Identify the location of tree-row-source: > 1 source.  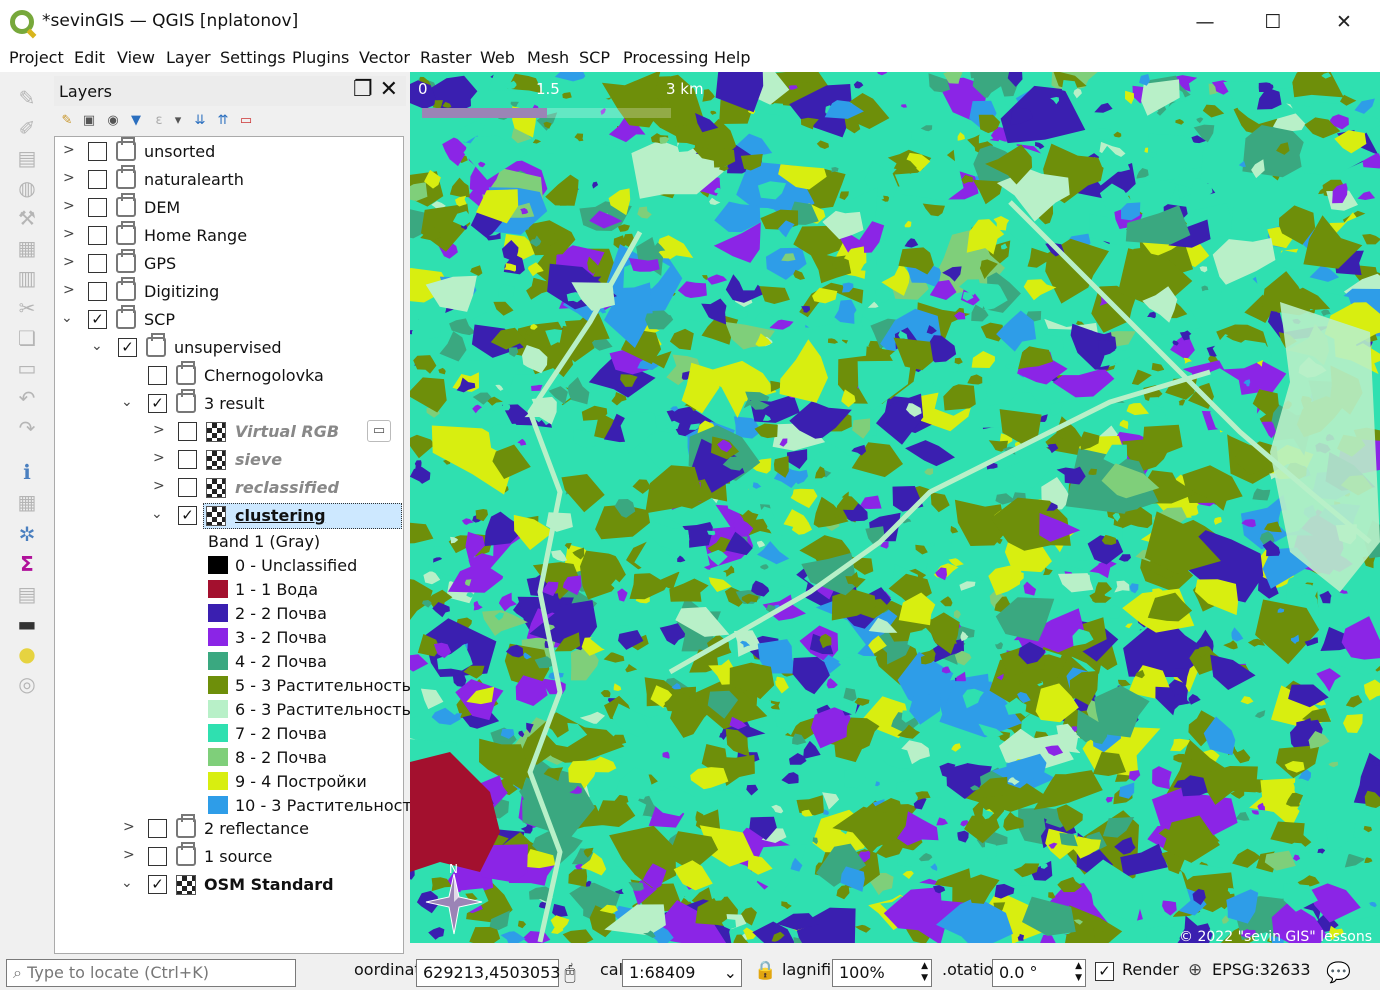
(229, 856).